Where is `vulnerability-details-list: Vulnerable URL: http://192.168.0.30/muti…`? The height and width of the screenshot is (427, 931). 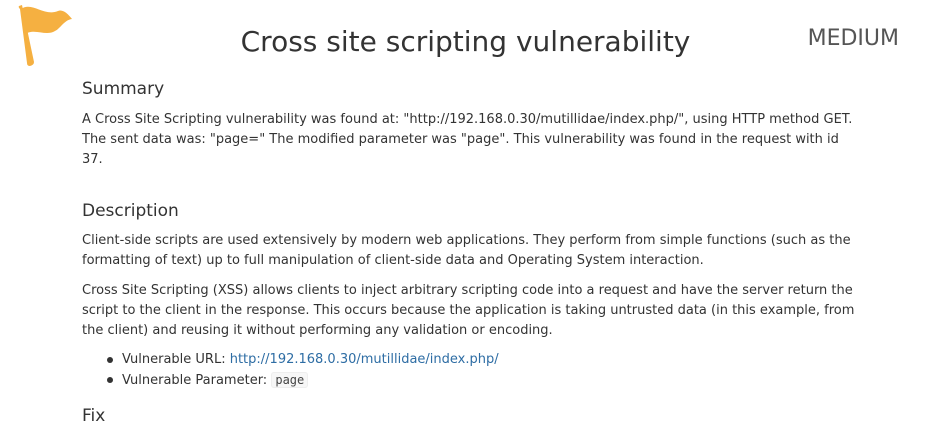
vulnerability-details-list: Vulnerable URL: http://192.168.0.30/muti… is located at coordinates (472, 370).